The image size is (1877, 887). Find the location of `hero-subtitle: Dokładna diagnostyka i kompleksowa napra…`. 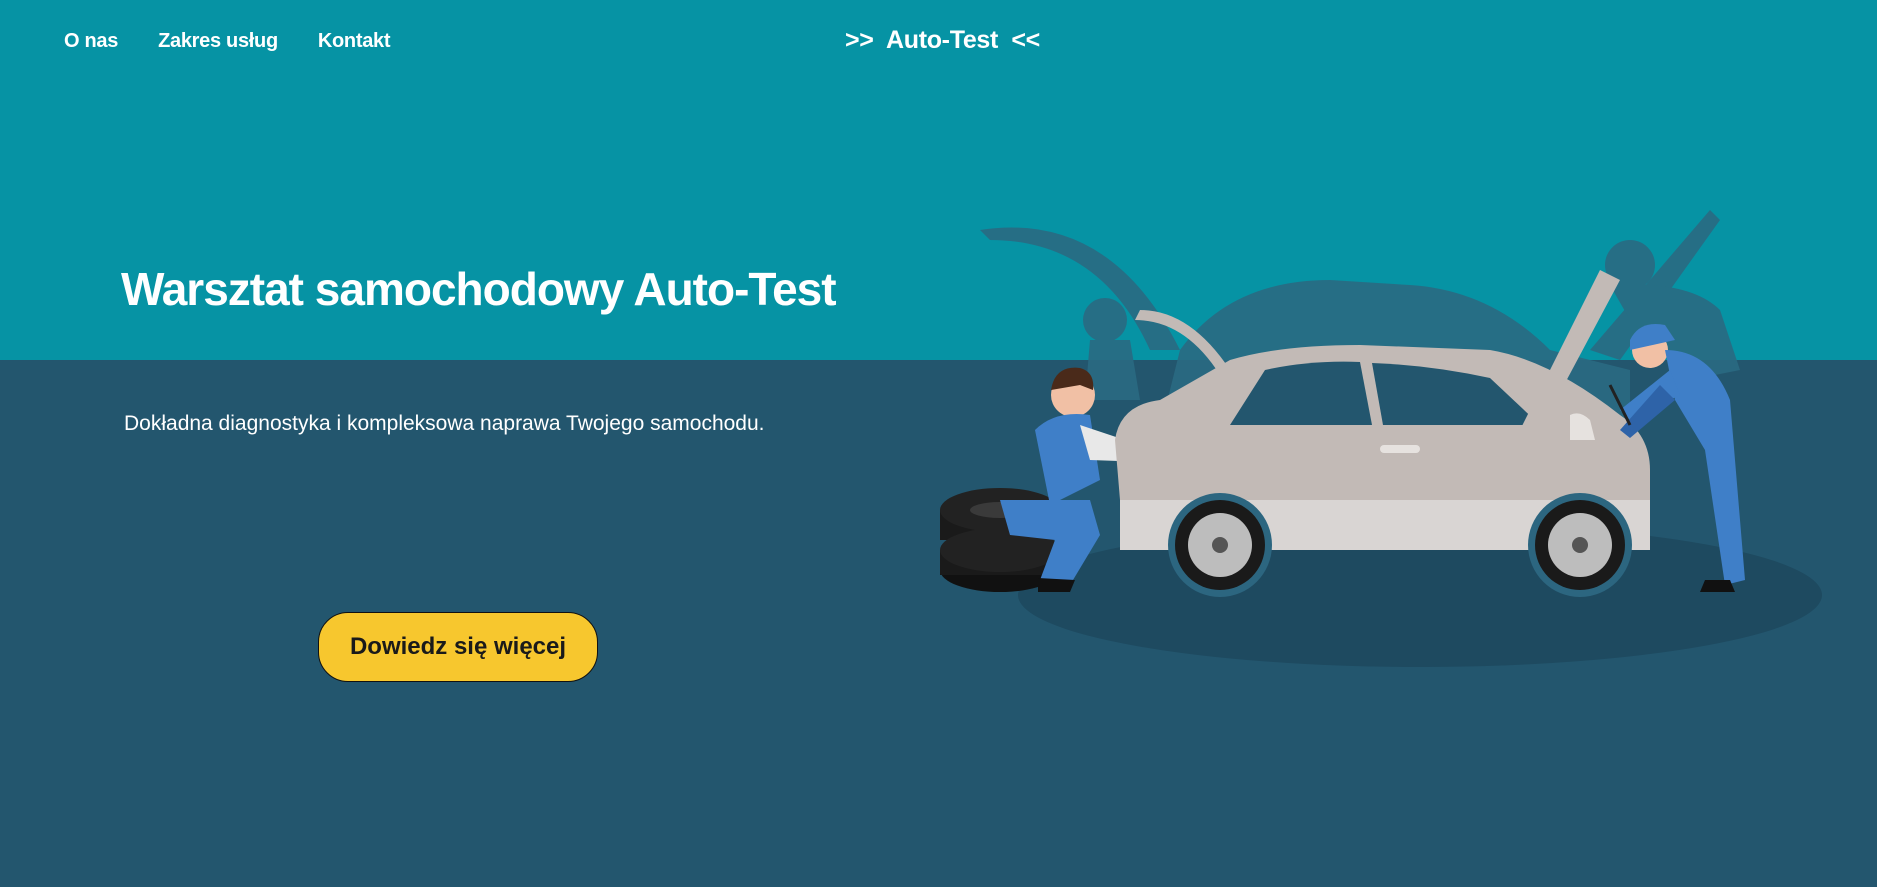

hero-subtitle: Dokładna diagnostyka i kompleksowa napra… is located at coordinates (444, 423).